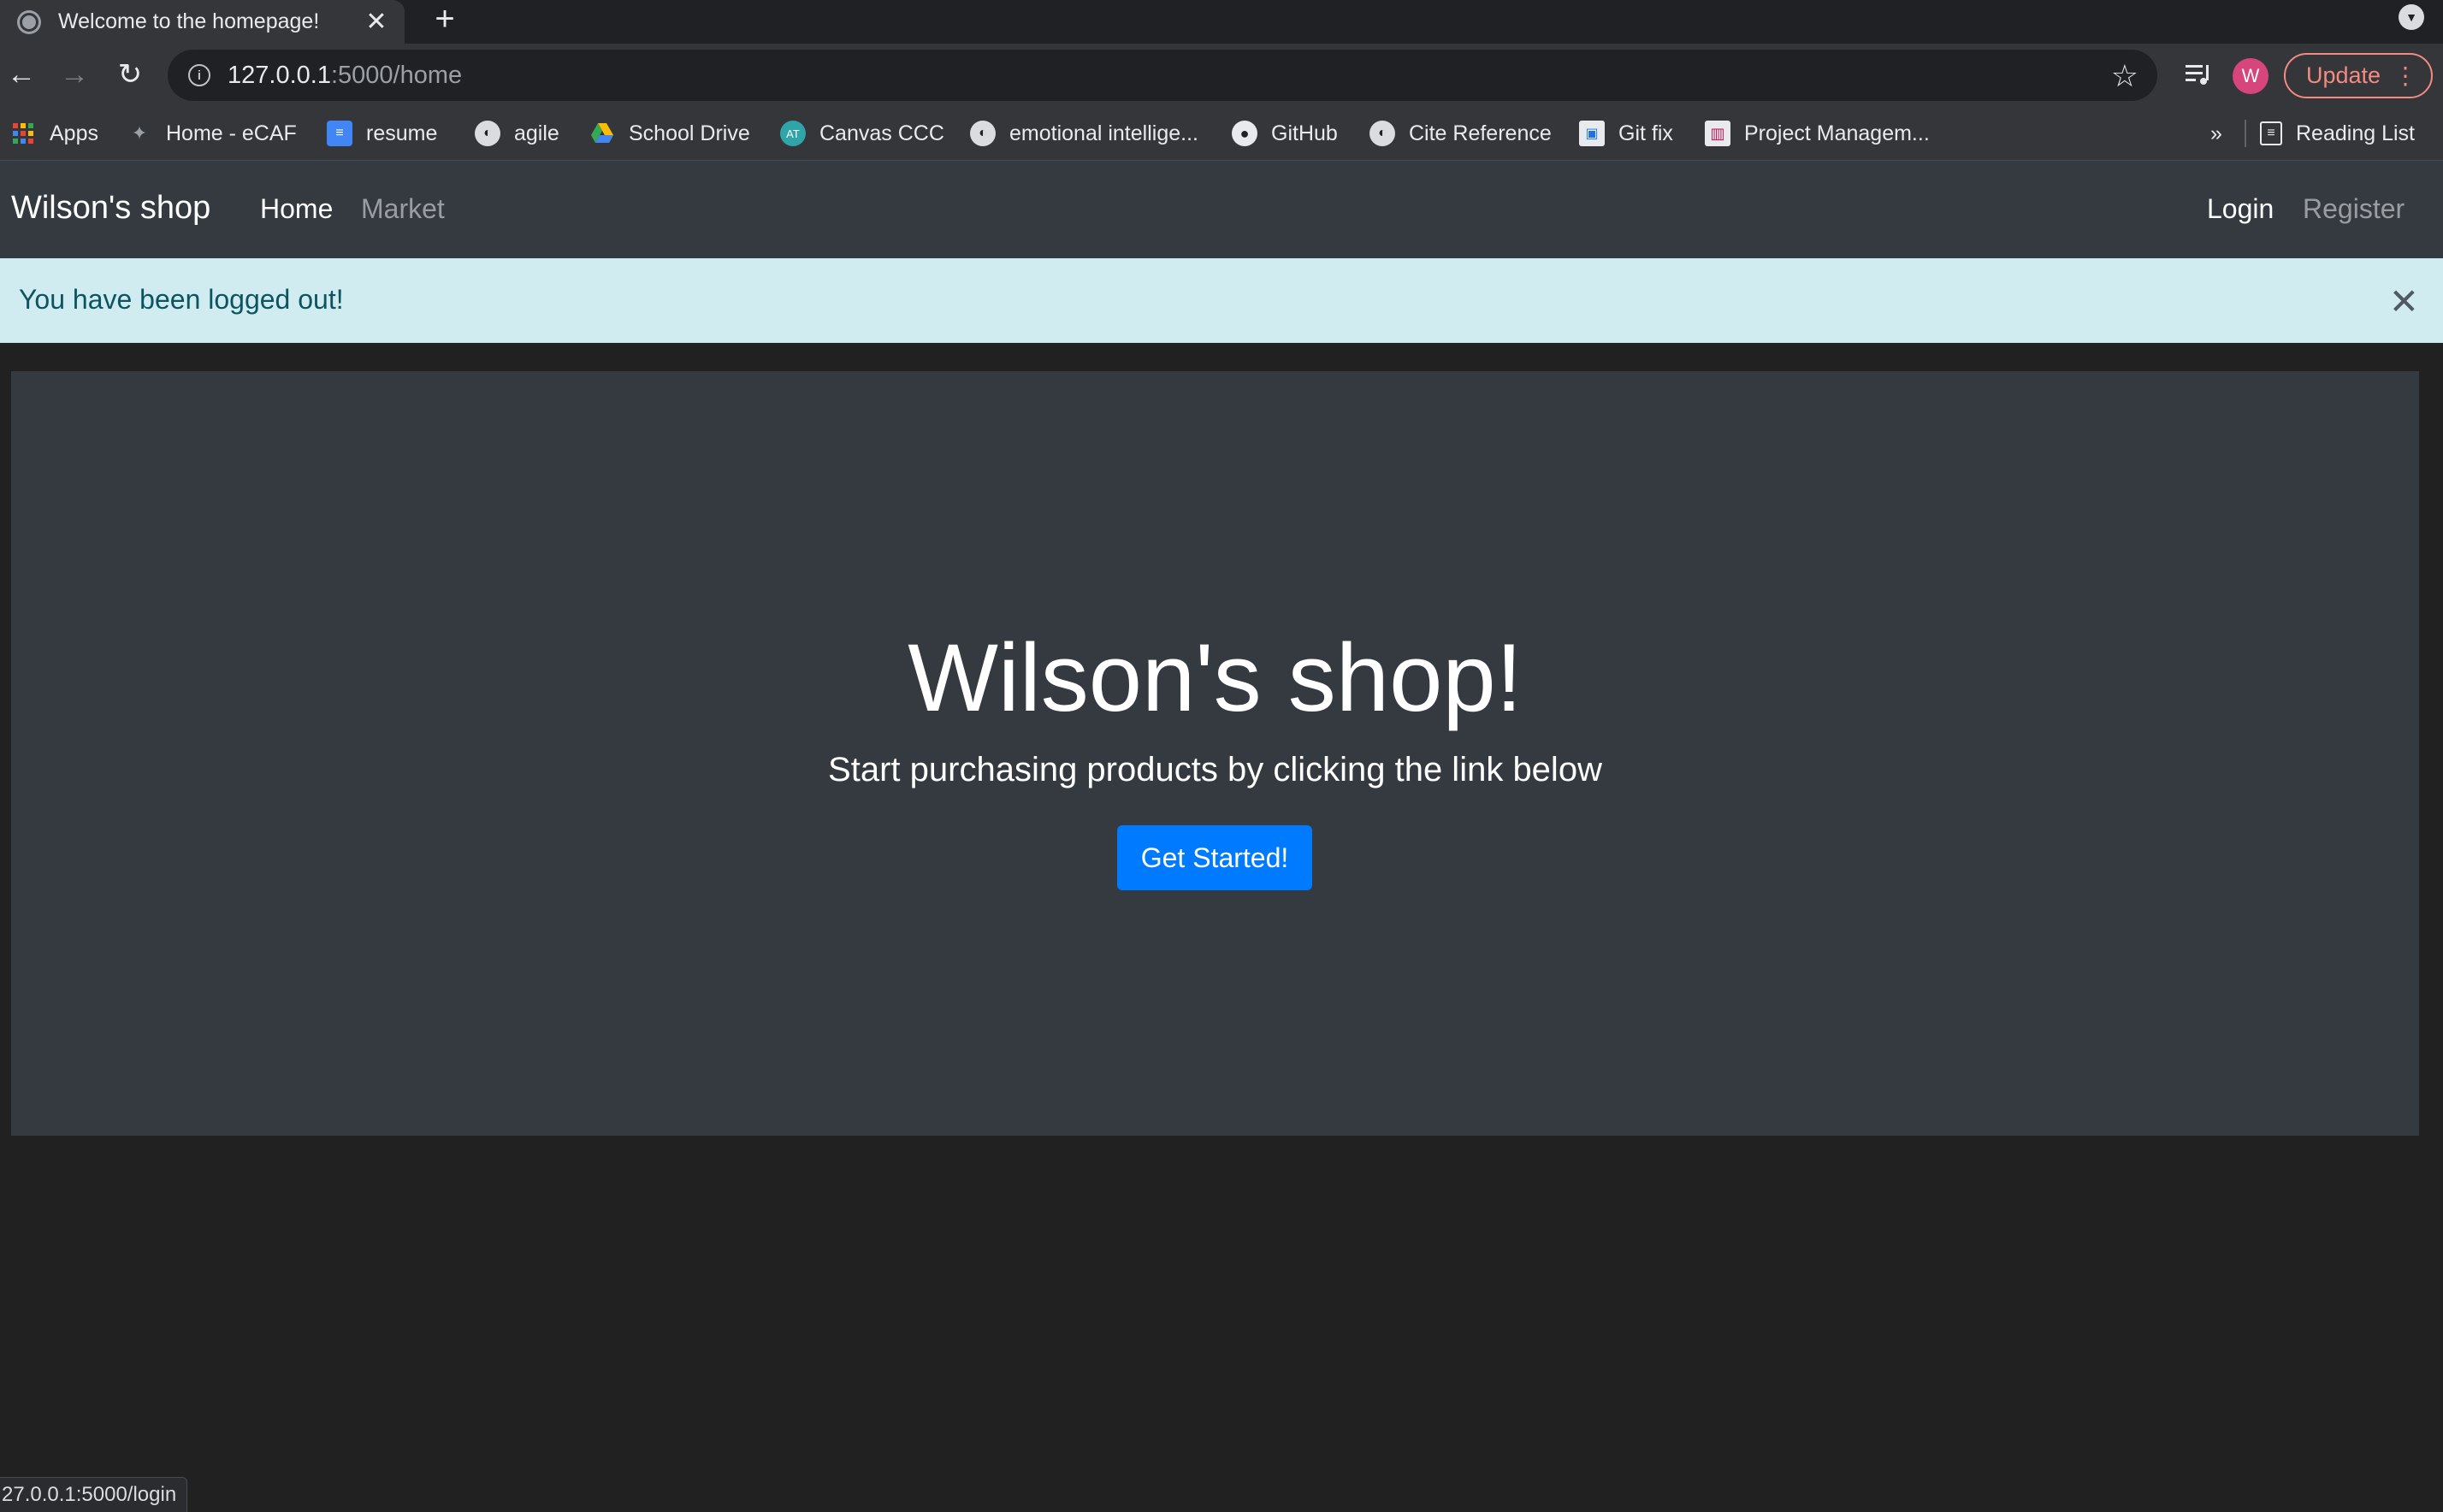  Describe the element at coordinates (2124, 76) in the screenshot. I see `bookmark-star-icon: ☆` at that location.